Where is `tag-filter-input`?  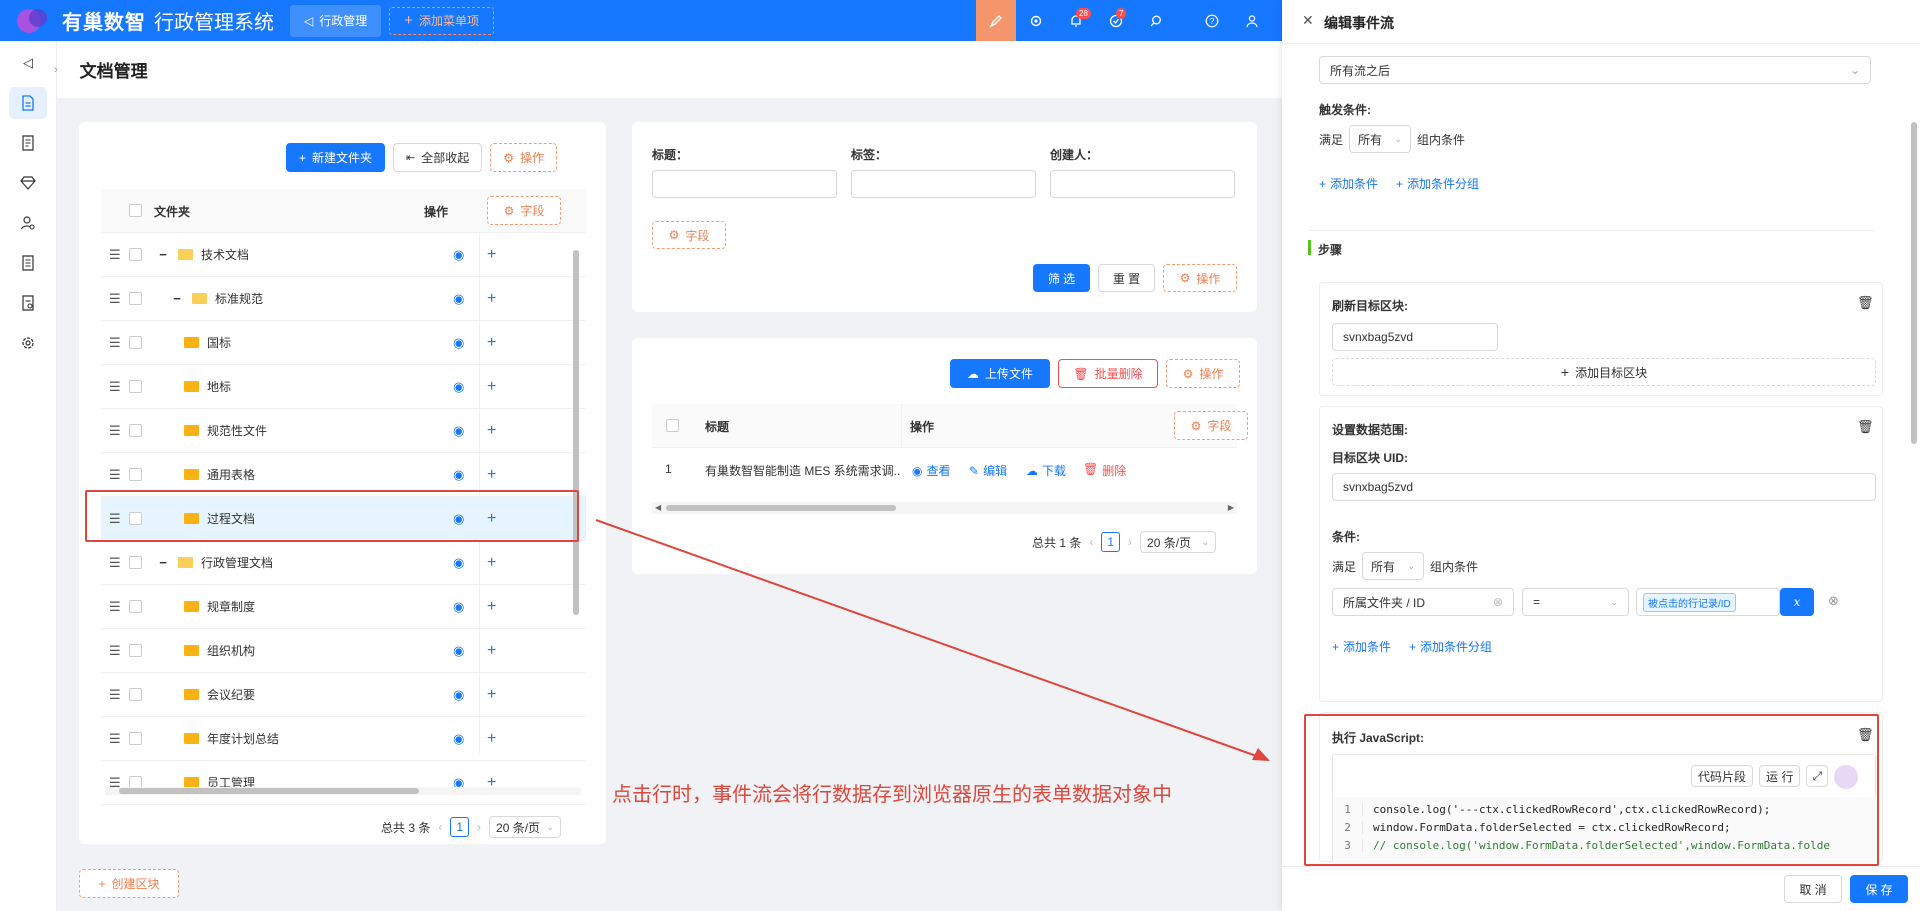 tag-filter-input is located at coordinates (943, 184).